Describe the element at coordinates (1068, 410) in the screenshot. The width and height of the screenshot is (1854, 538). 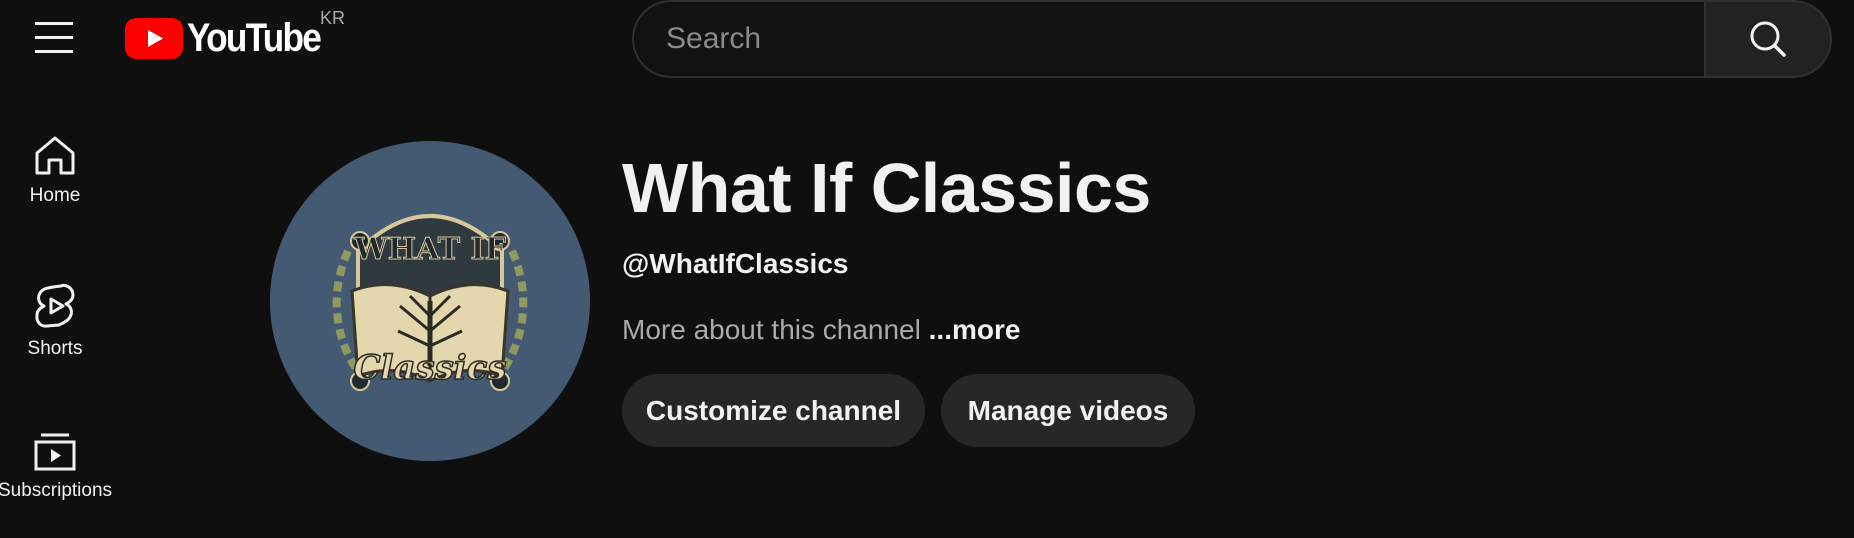
I see `manage-videos-button: Manage videos` at that location.